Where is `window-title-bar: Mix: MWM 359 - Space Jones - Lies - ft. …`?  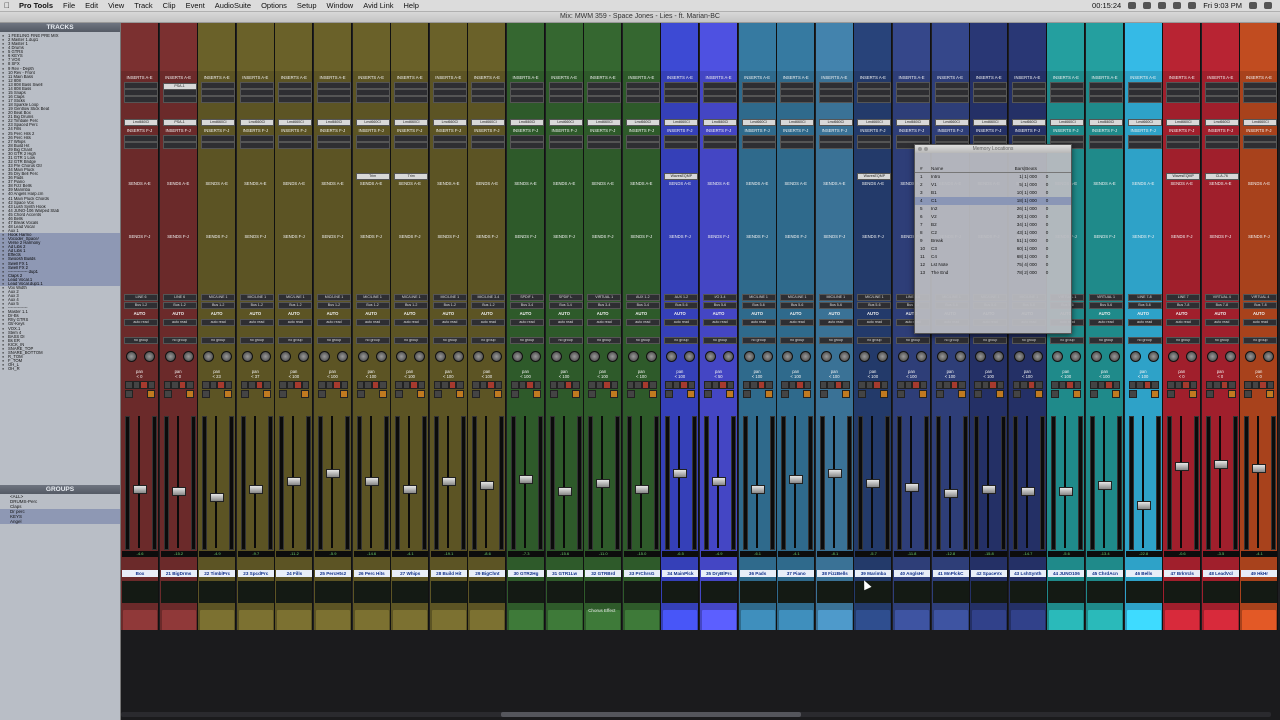
window-title-bar: Mix: MWM 359 - Space Jones - Lies - ft. … is located at coordinates (640, 17).